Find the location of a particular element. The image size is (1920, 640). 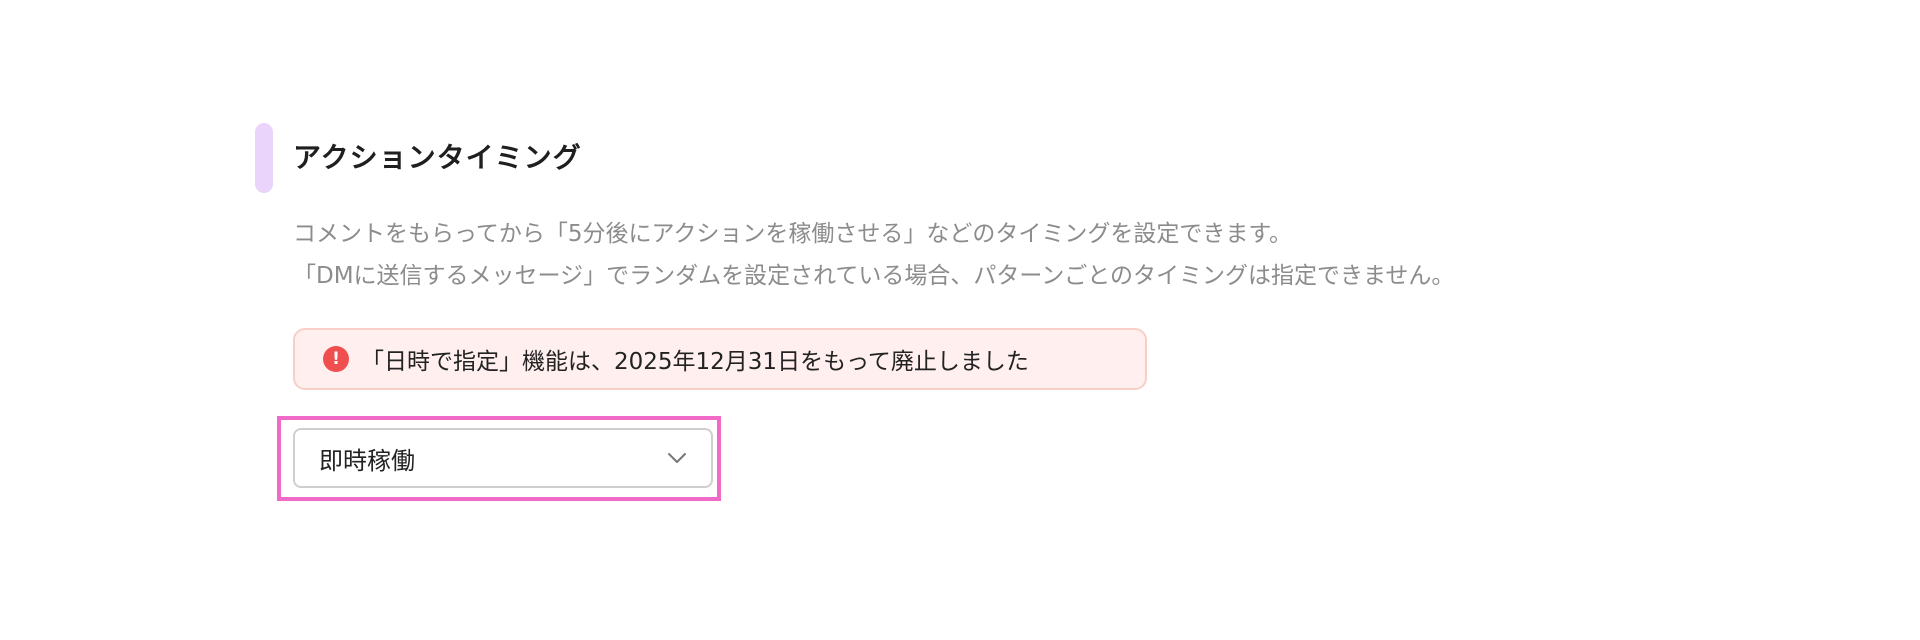

section-title: アクションタイミング is located at coordinates (437, 157).